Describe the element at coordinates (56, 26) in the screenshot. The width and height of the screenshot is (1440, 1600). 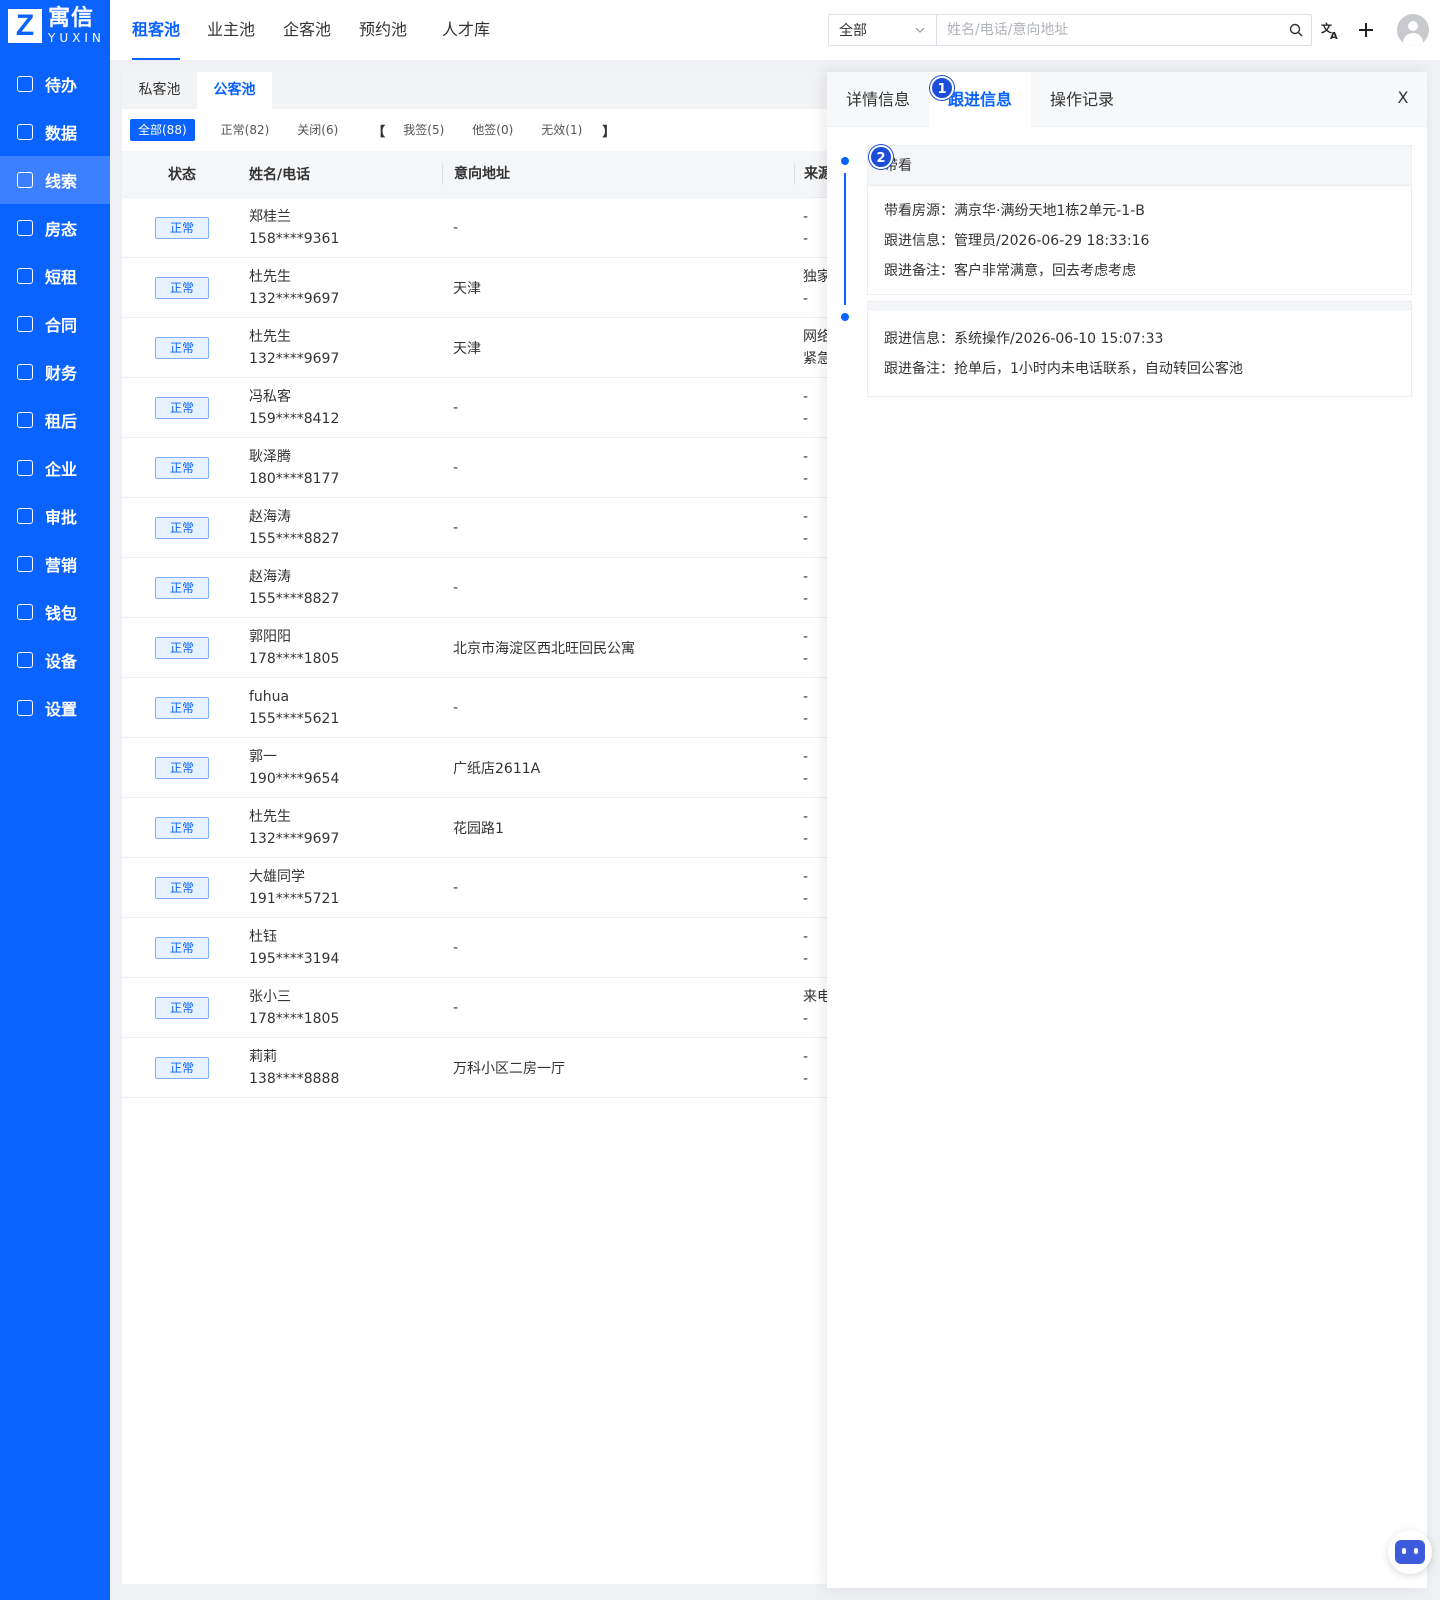
I see `logo: Z 寓信 YUXIN` at that location.